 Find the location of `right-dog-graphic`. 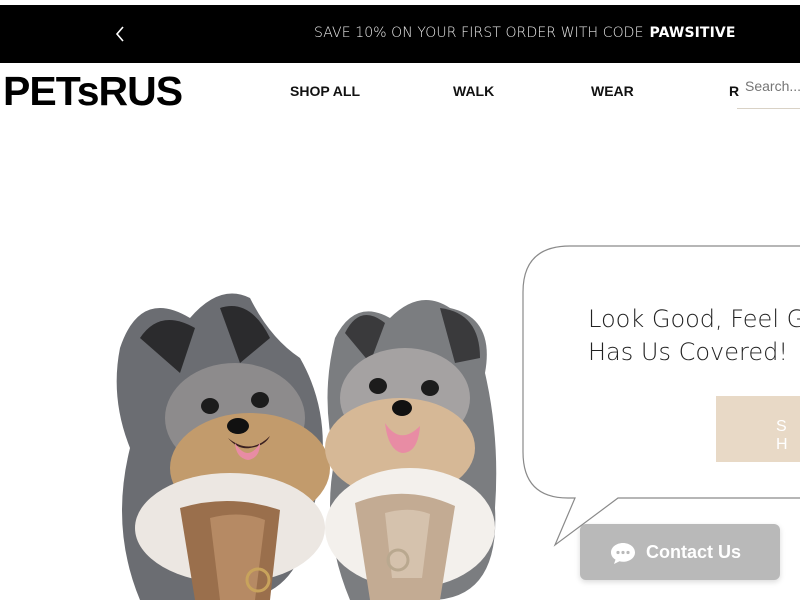

right-dog-graphic is located at coordinates (411, 450).